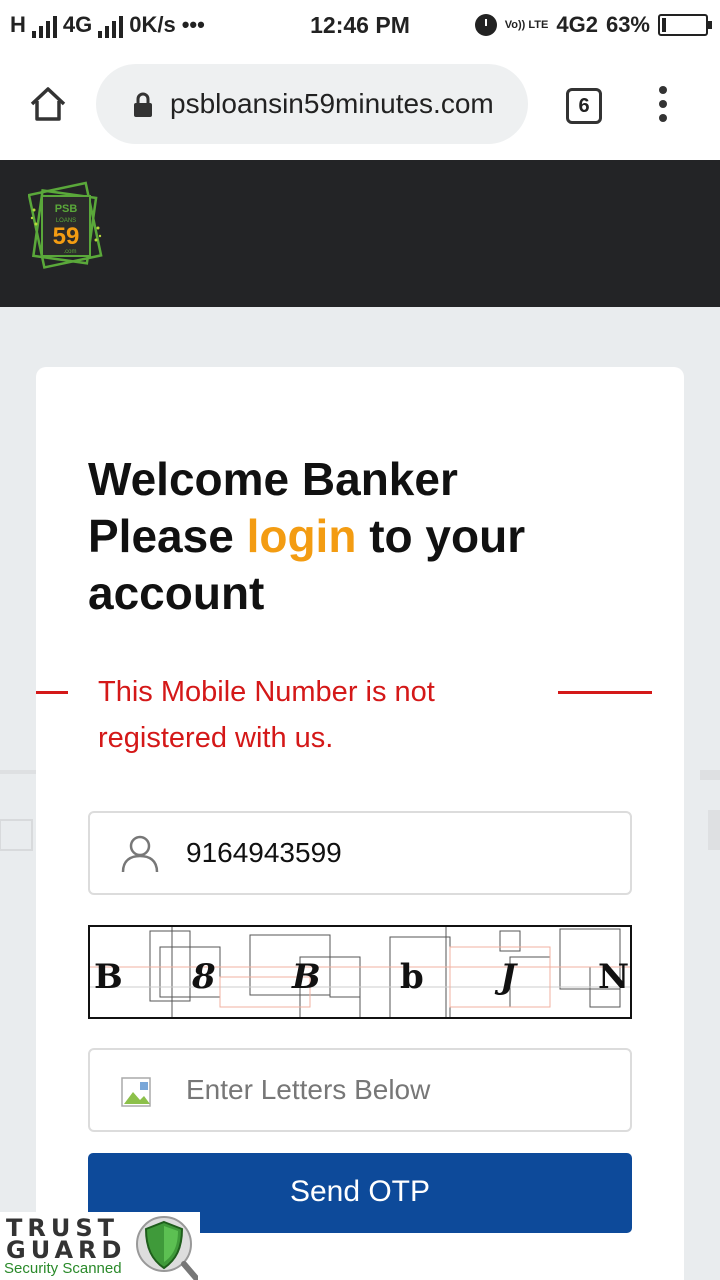  I want to click on captcha-image: B 8 B b J N, so click(360, 972).